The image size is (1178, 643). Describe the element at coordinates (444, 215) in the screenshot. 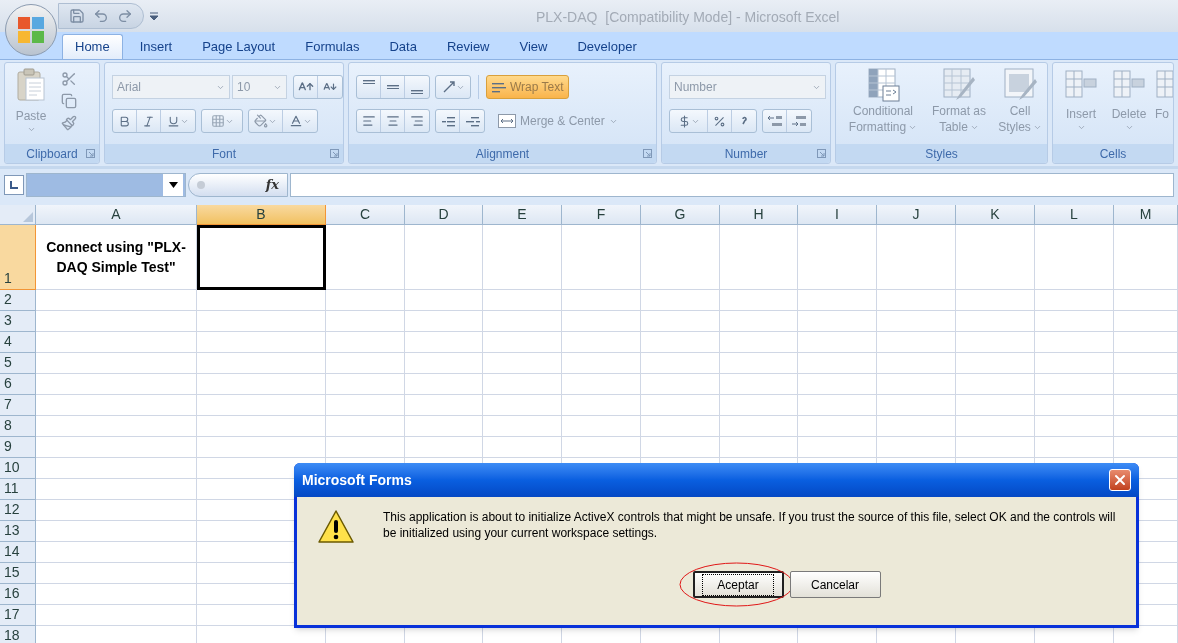

I see `column-header: D` at that location.